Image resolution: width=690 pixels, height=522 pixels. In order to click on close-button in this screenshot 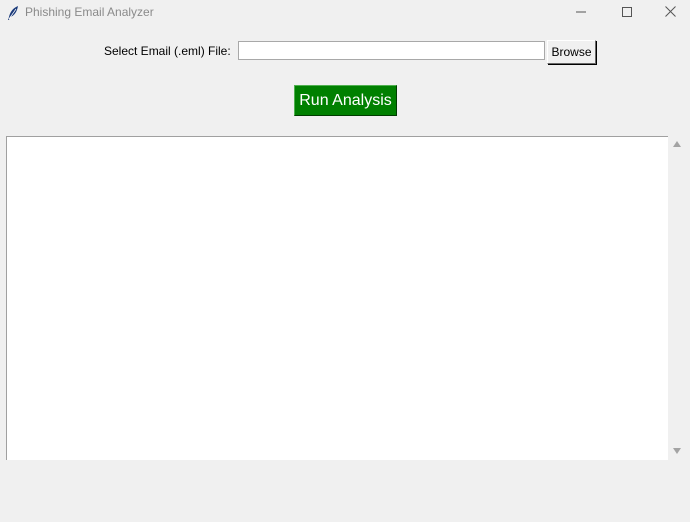, I will do `click(670, 13)`.